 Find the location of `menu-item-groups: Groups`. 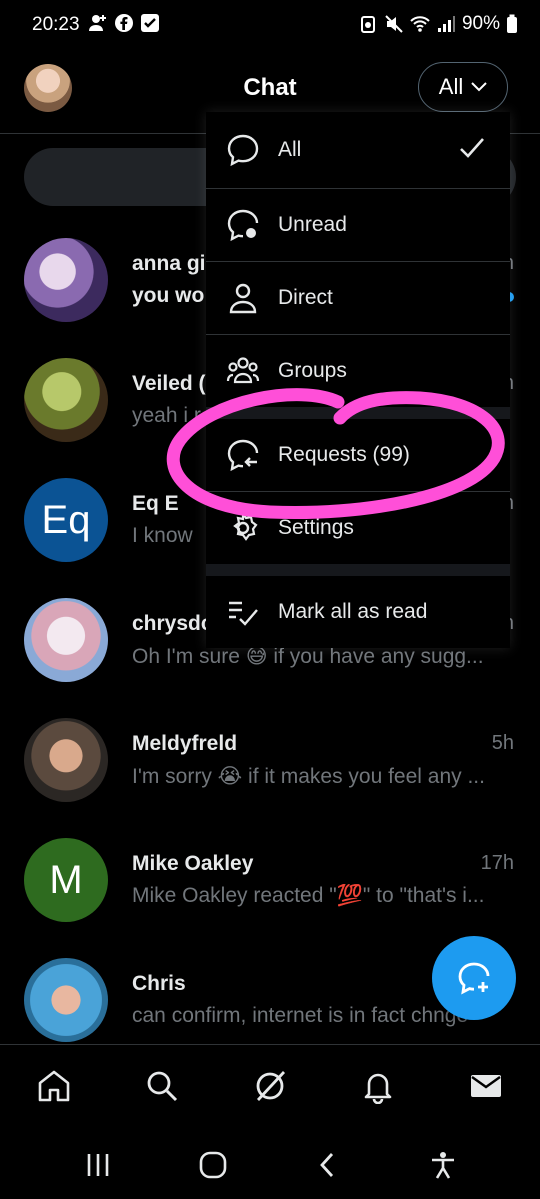

menu-item-groups: Groups is located at coordinates (358, 371).